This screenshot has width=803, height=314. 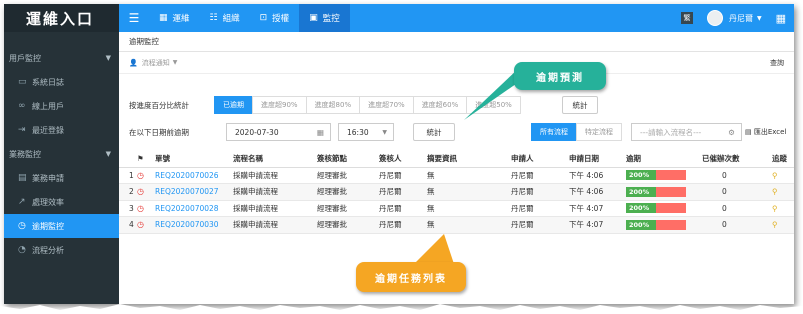 I want to click on flow-name-placeholder: ---請輸入流程名---, so click(x=671, y=132).